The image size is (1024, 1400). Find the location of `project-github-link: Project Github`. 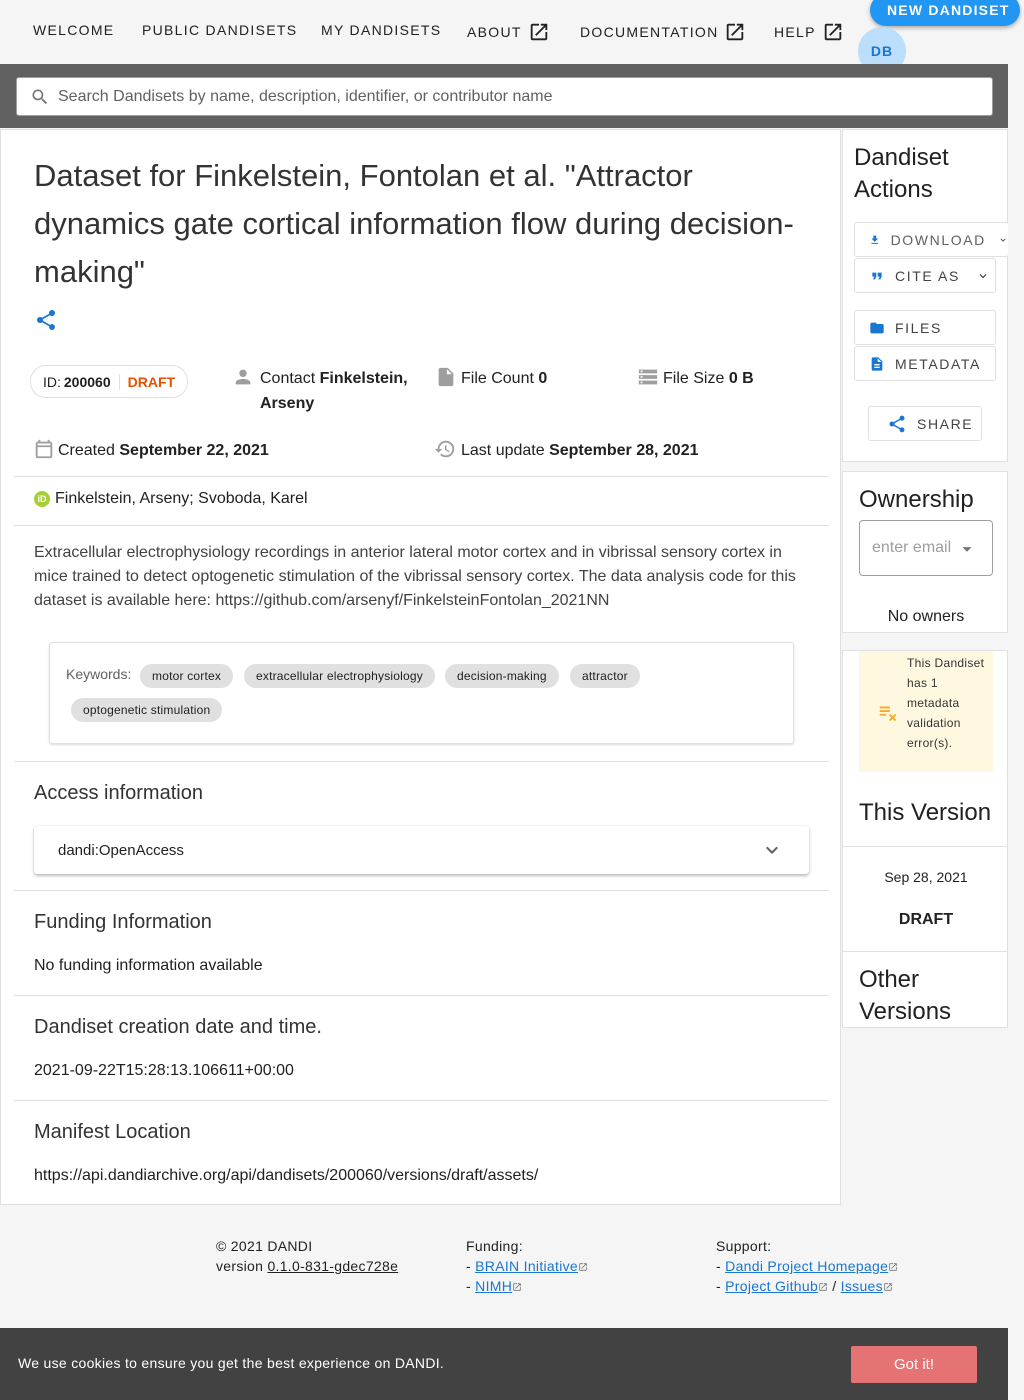

project-github-link: Project Github is located at coordinates (771, 1286).